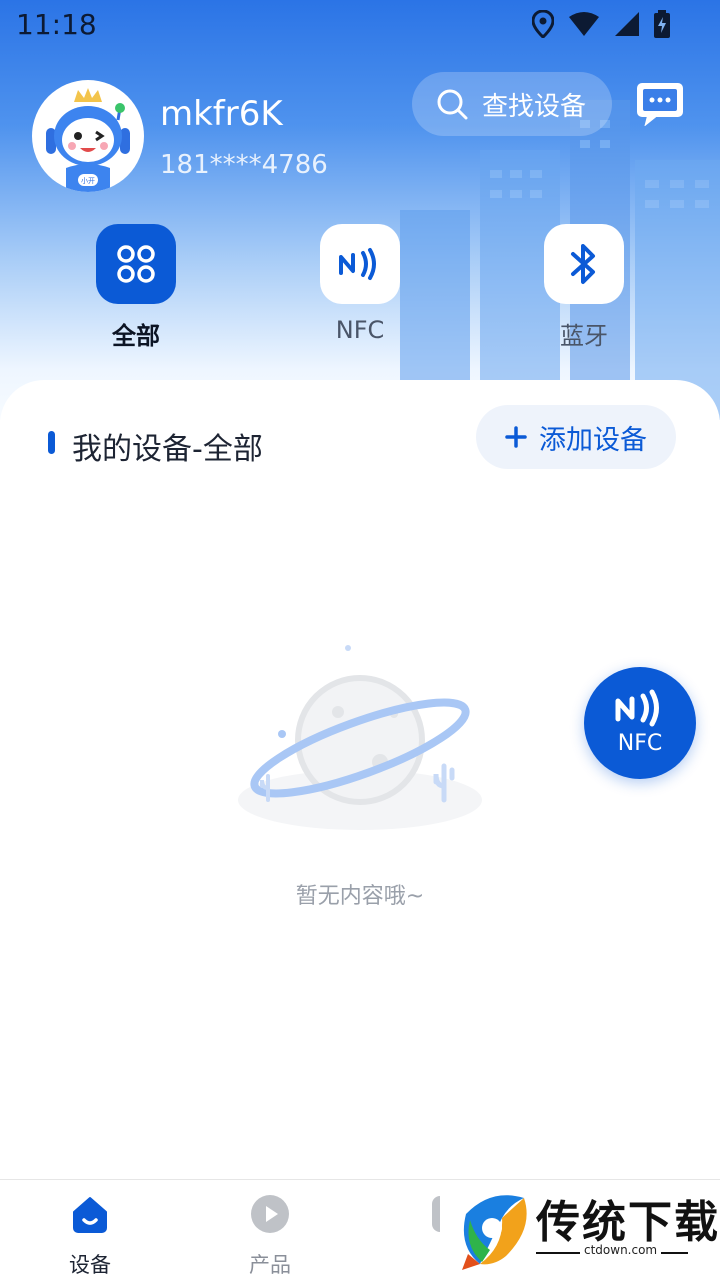 The image size is (720, 1280). I want to click on section-title: 我的设备-全部, so click(167, 449).